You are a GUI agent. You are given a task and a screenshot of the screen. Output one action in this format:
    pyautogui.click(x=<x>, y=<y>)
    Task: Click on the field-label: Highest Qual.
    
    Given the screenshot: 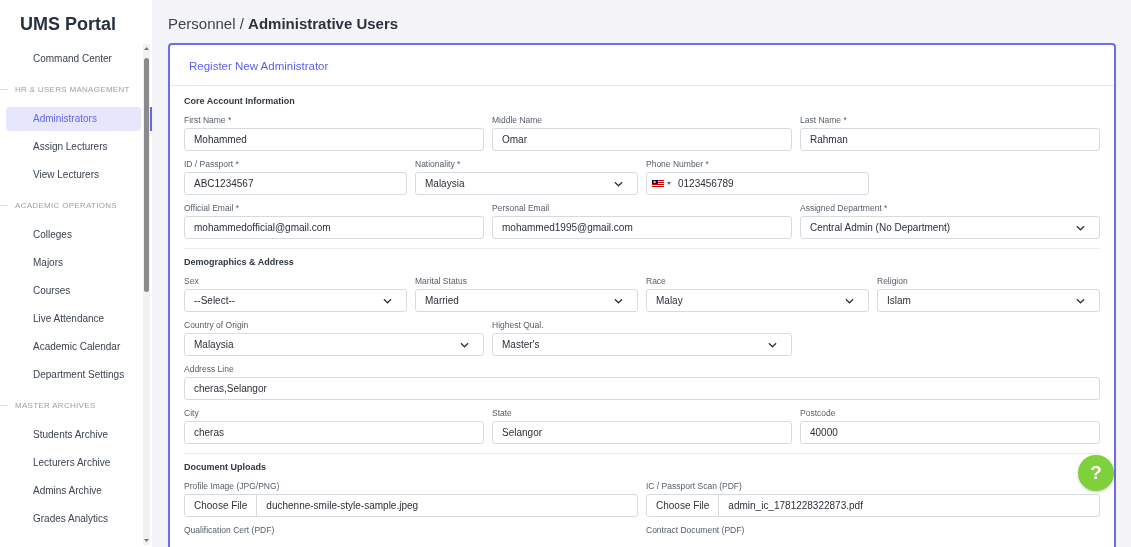 What is the action you would take?
    pyautogui.click(x=518, y=325)
    